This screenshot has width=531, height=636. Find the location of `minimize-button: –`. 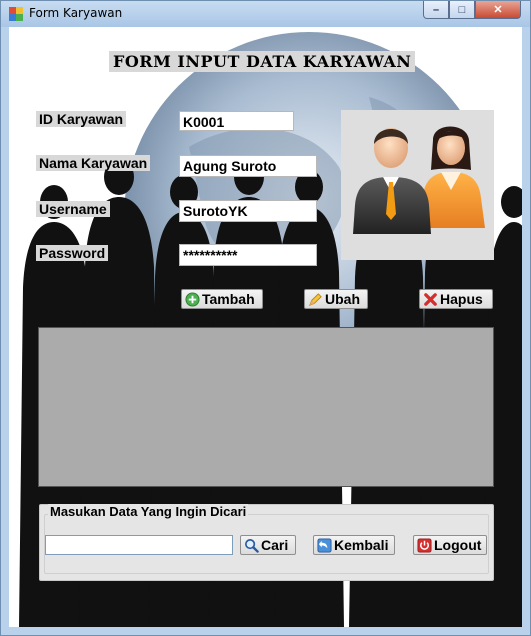

minimize-button: – is located at coordinates (436, 10).